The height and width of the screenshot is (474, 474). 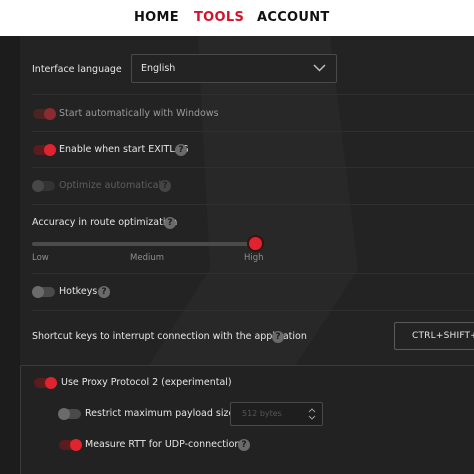 I want to click on proxy-protocol-label: Use Proxy Protocol 2 (experimental), so click(x=146, y=382).